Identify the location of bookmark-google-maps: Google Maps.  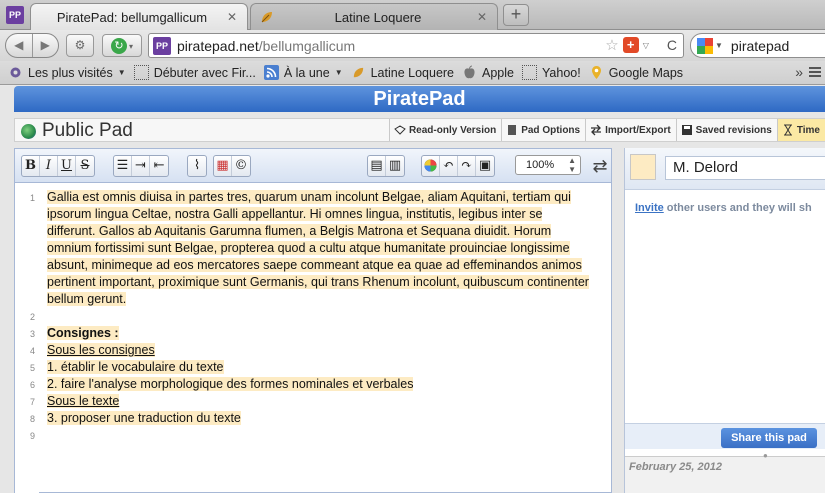
(636, 72).